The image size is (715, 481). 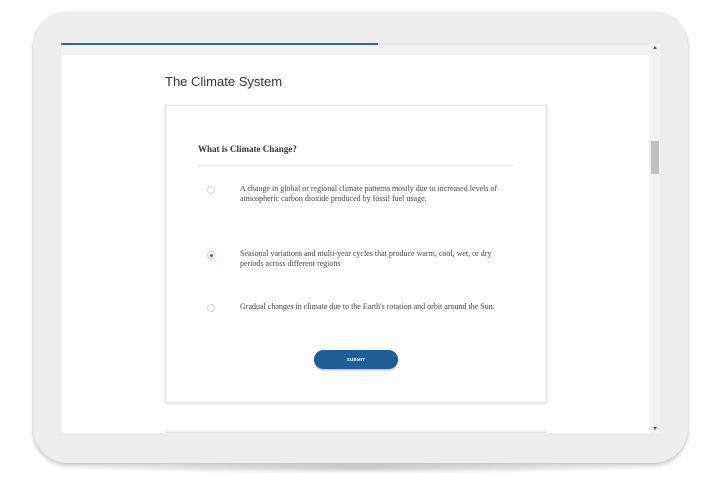 What do you see at coordinates (356, 432) in the screenshot?
I see `next-card` at bounding box center [356, 432].